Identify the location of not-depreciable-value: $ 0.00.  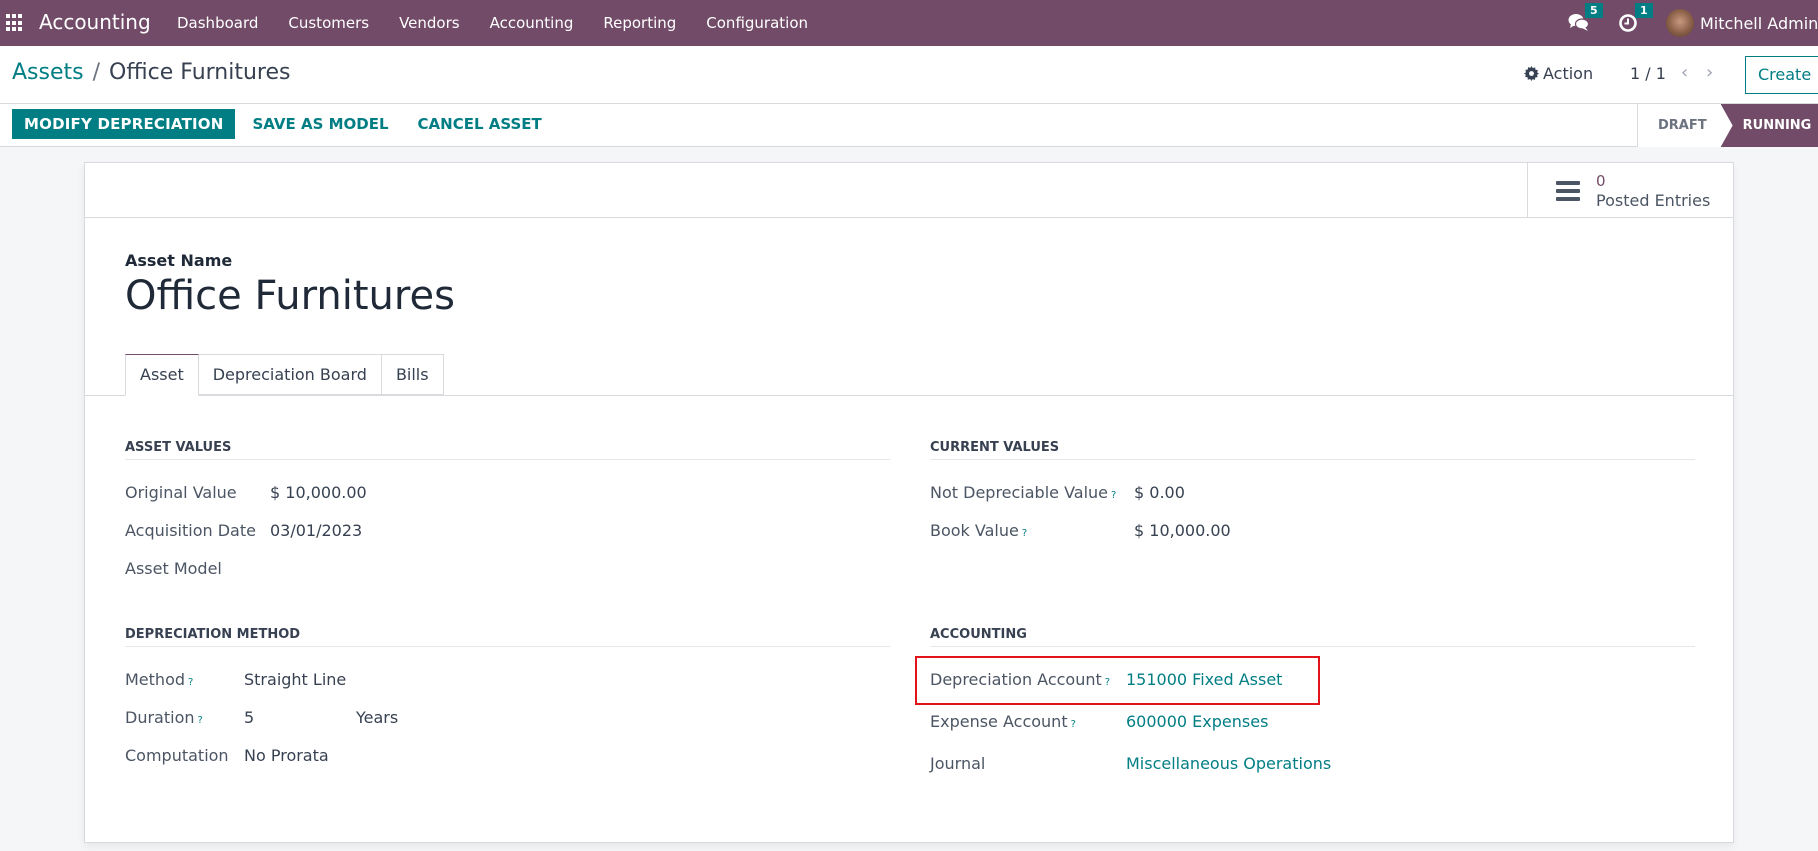
(1159, 492).